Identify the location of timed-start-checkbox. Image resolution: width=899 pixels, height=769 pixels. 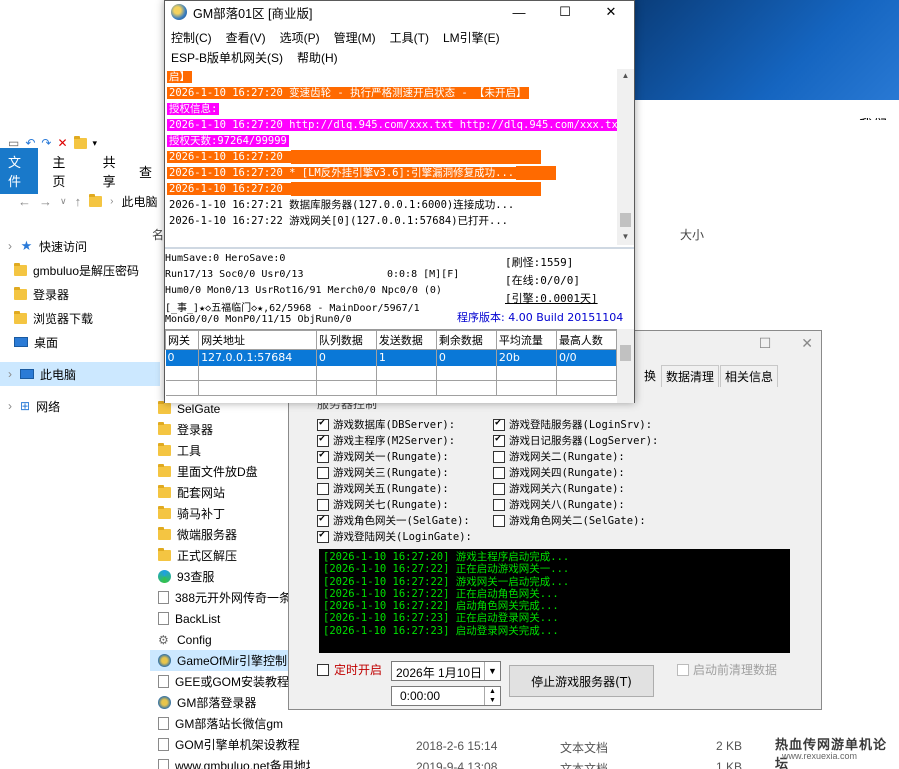
(323, 669).